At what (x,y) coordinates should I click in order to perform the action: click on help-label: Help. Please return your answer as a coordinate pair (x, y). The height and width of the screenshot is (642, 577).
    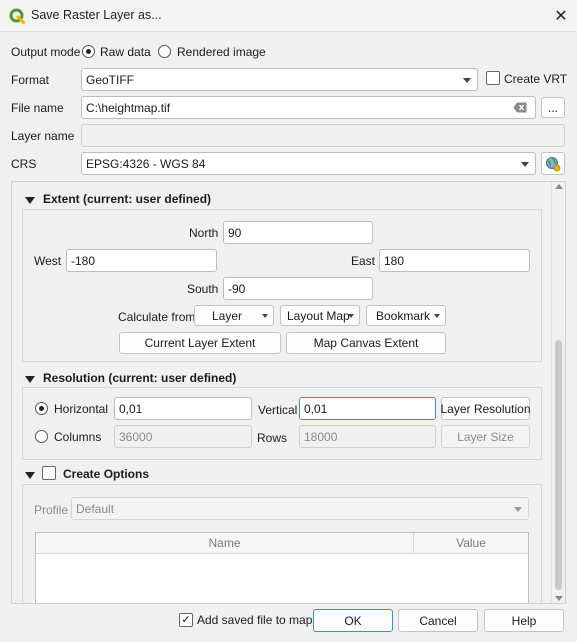
    Looking at the image, I should click on (524, 620).